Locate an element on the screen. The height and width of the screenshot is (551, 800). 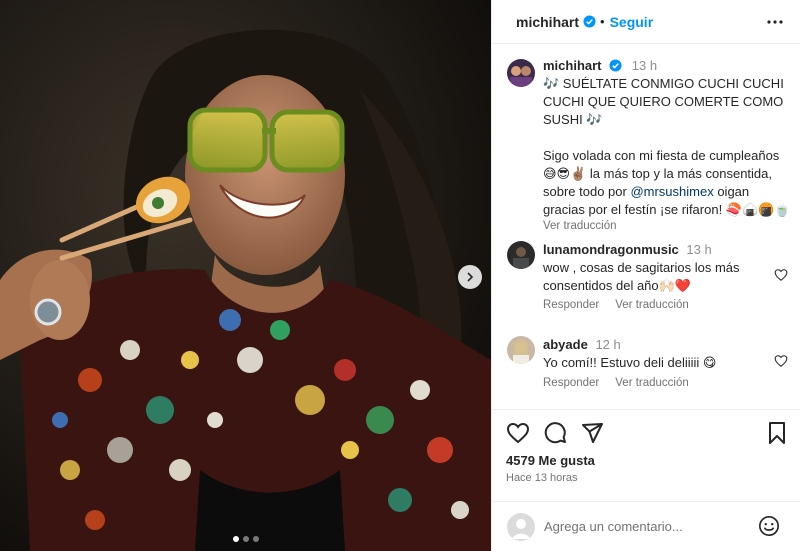
author-avatar-image is located at coordinates (521, 73).